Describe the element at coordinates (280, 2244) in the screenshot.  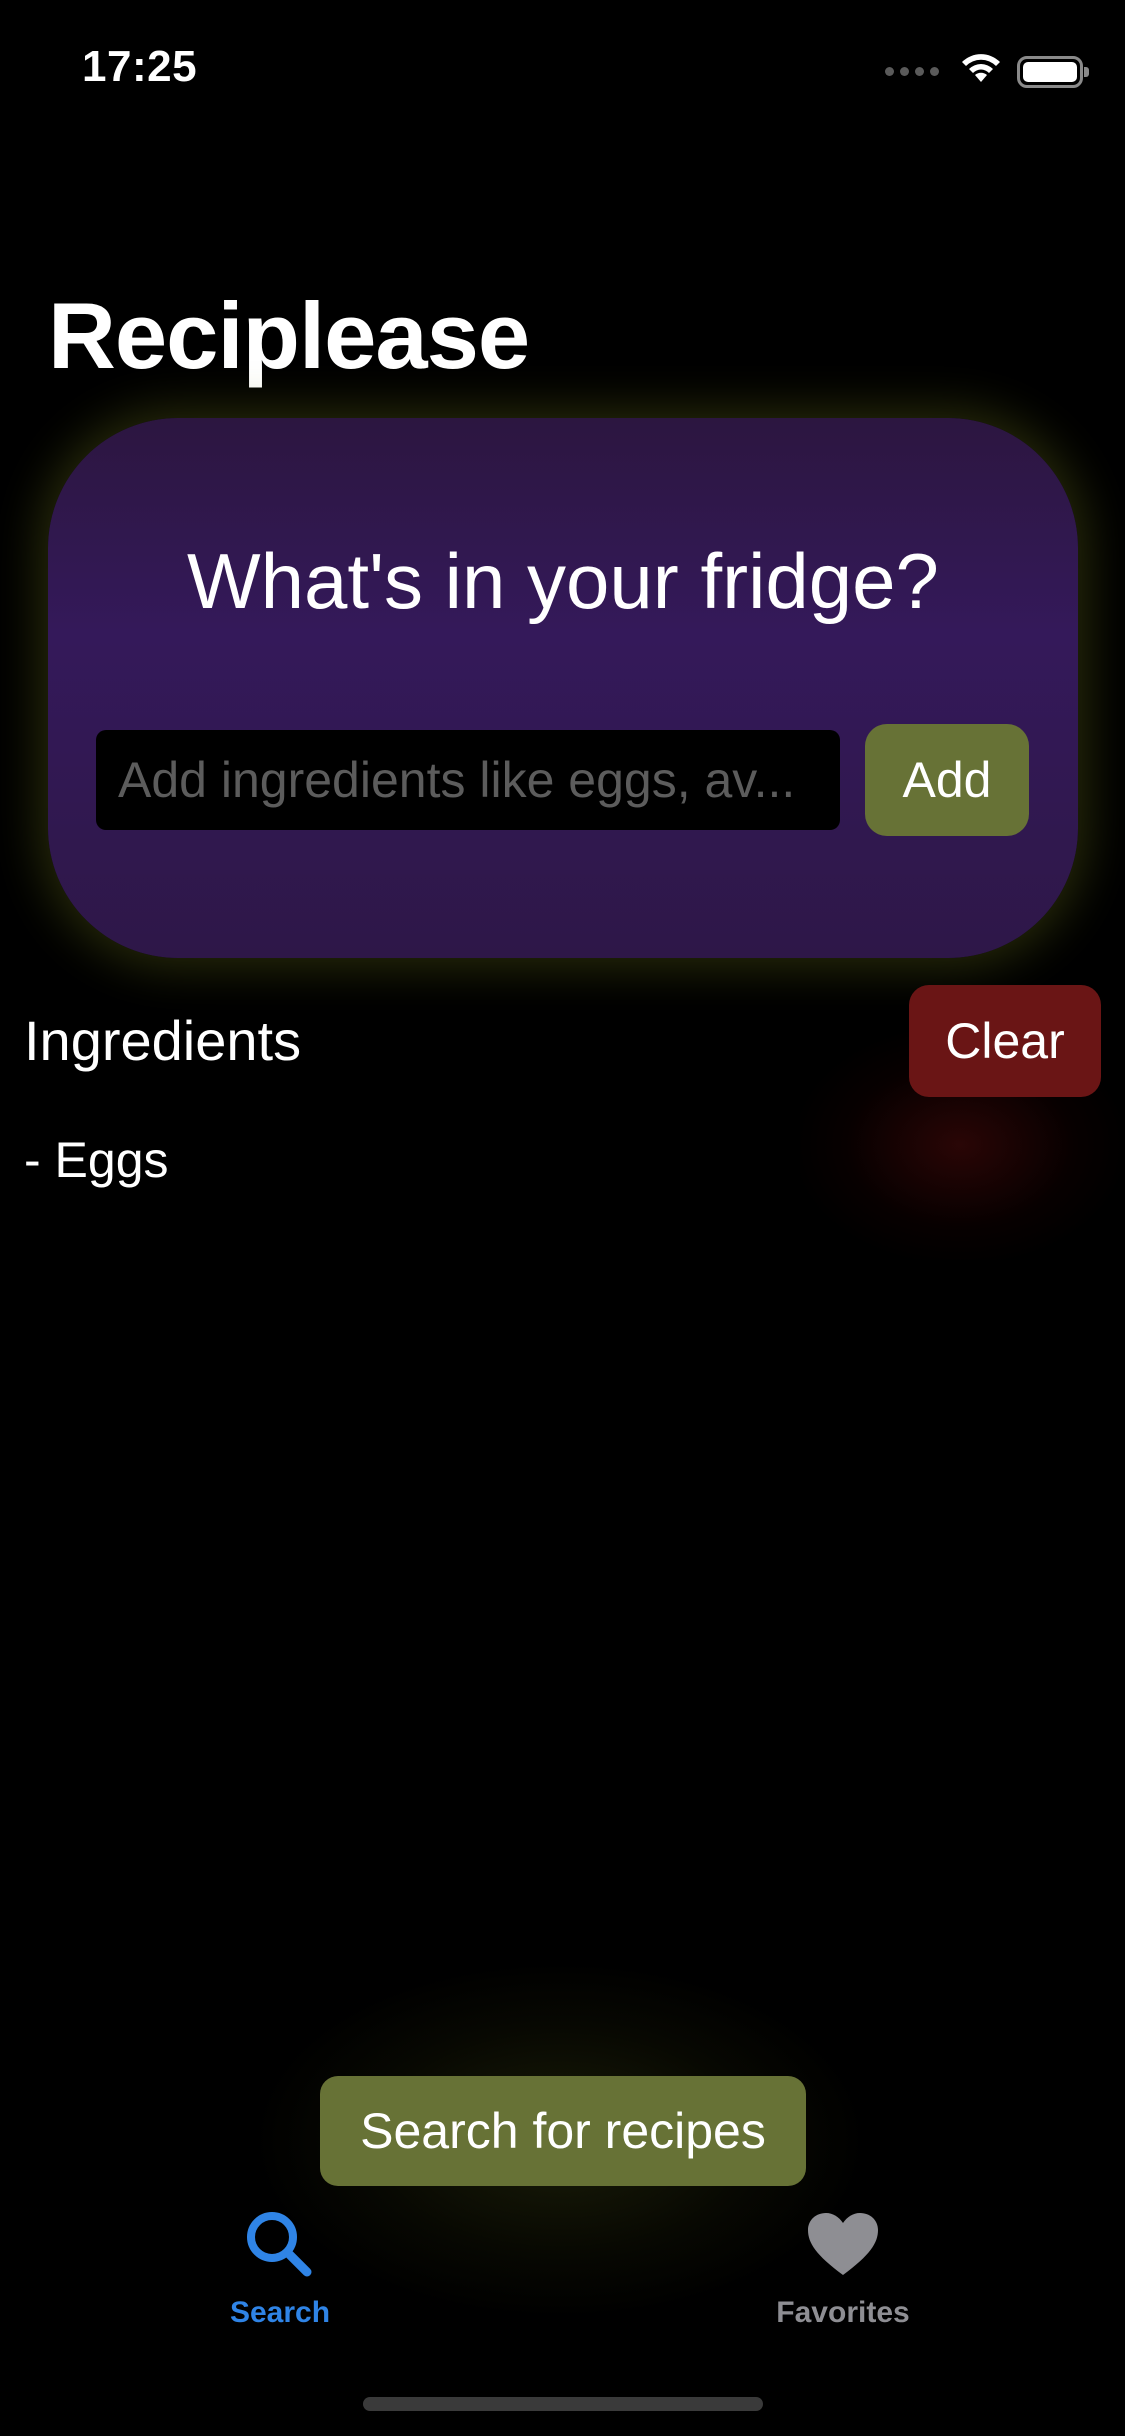
I see `search-icon` at that location.